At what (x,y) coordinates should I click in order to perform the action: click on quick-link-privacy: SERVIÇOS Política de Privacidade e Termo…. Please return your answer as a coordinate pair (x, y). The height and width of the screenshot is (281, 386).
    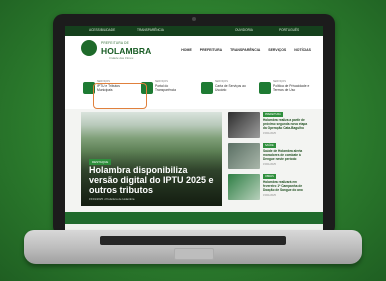
    Looking at the image, I should click on (287, 90).